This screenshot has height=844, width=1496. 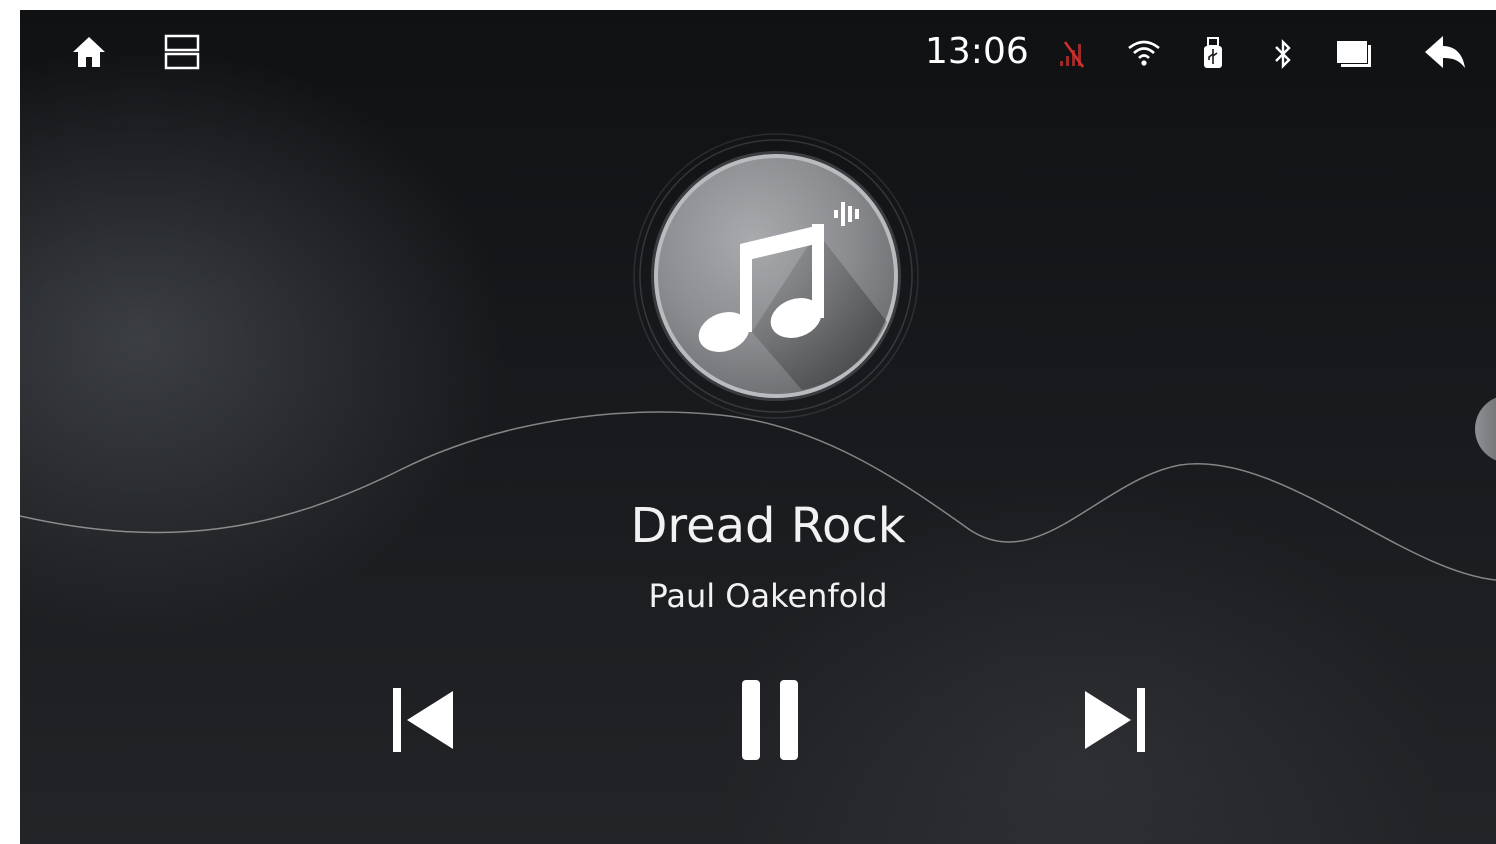 What do you see at coordinates (977, 51) in the screenshot?
I see `clock: 13:06` at bounding box center [977, 51].